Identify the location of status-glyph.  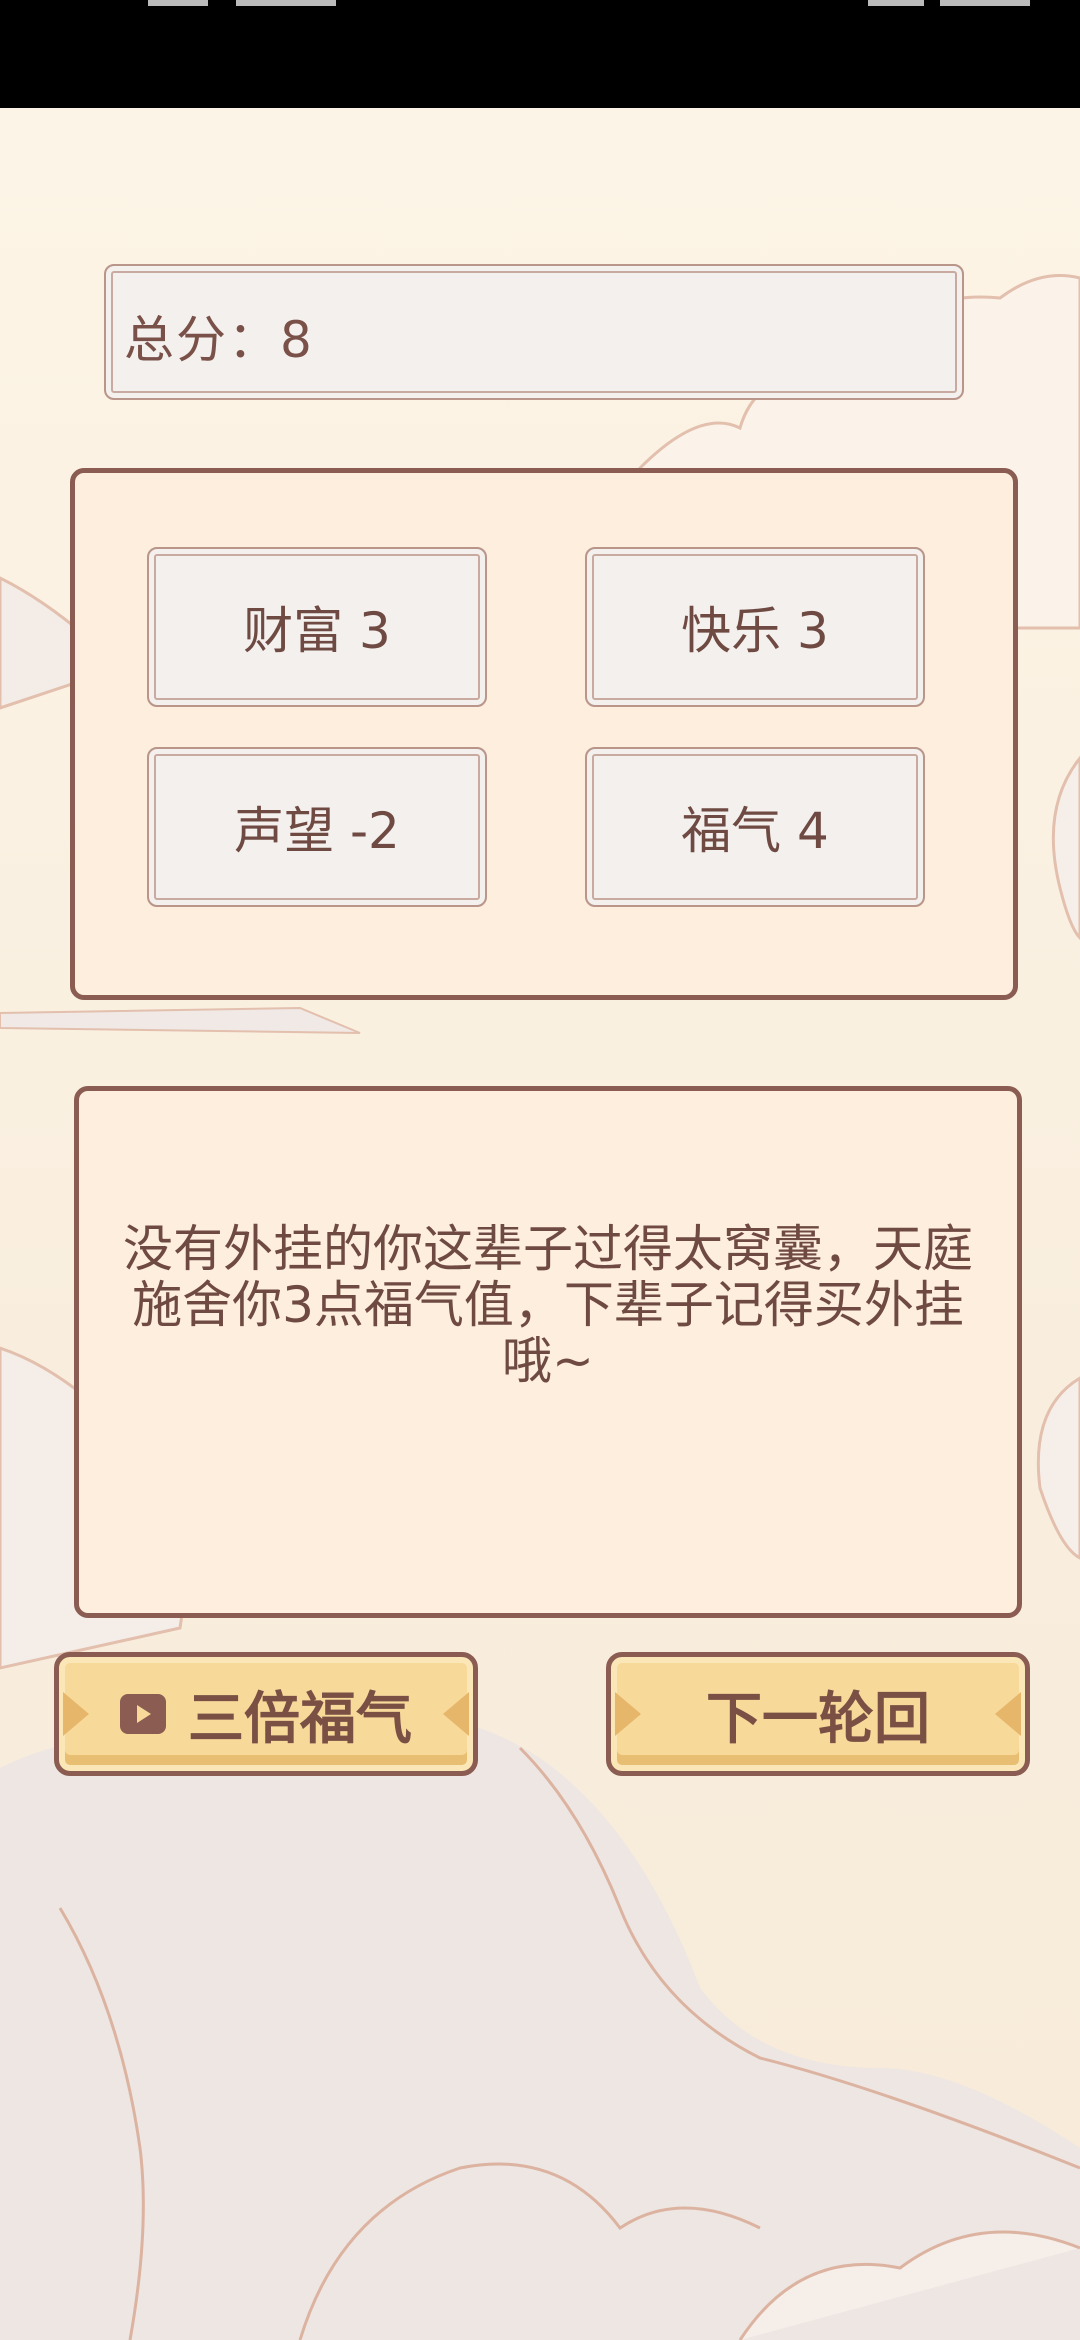
(178, 3).